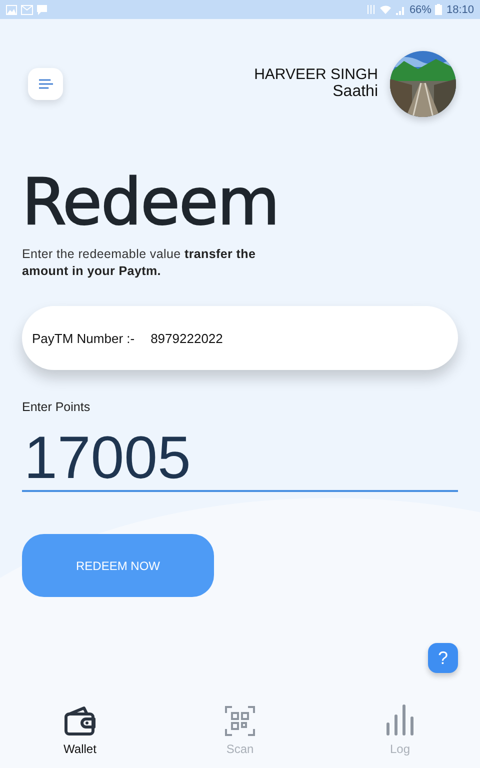 The height and width of the screenshot is (768, 480). What do you see at coordinates (316, 74) in the screenshot?
I see `user-name: HARVEER SINGH` at bounding box center [316, 74].